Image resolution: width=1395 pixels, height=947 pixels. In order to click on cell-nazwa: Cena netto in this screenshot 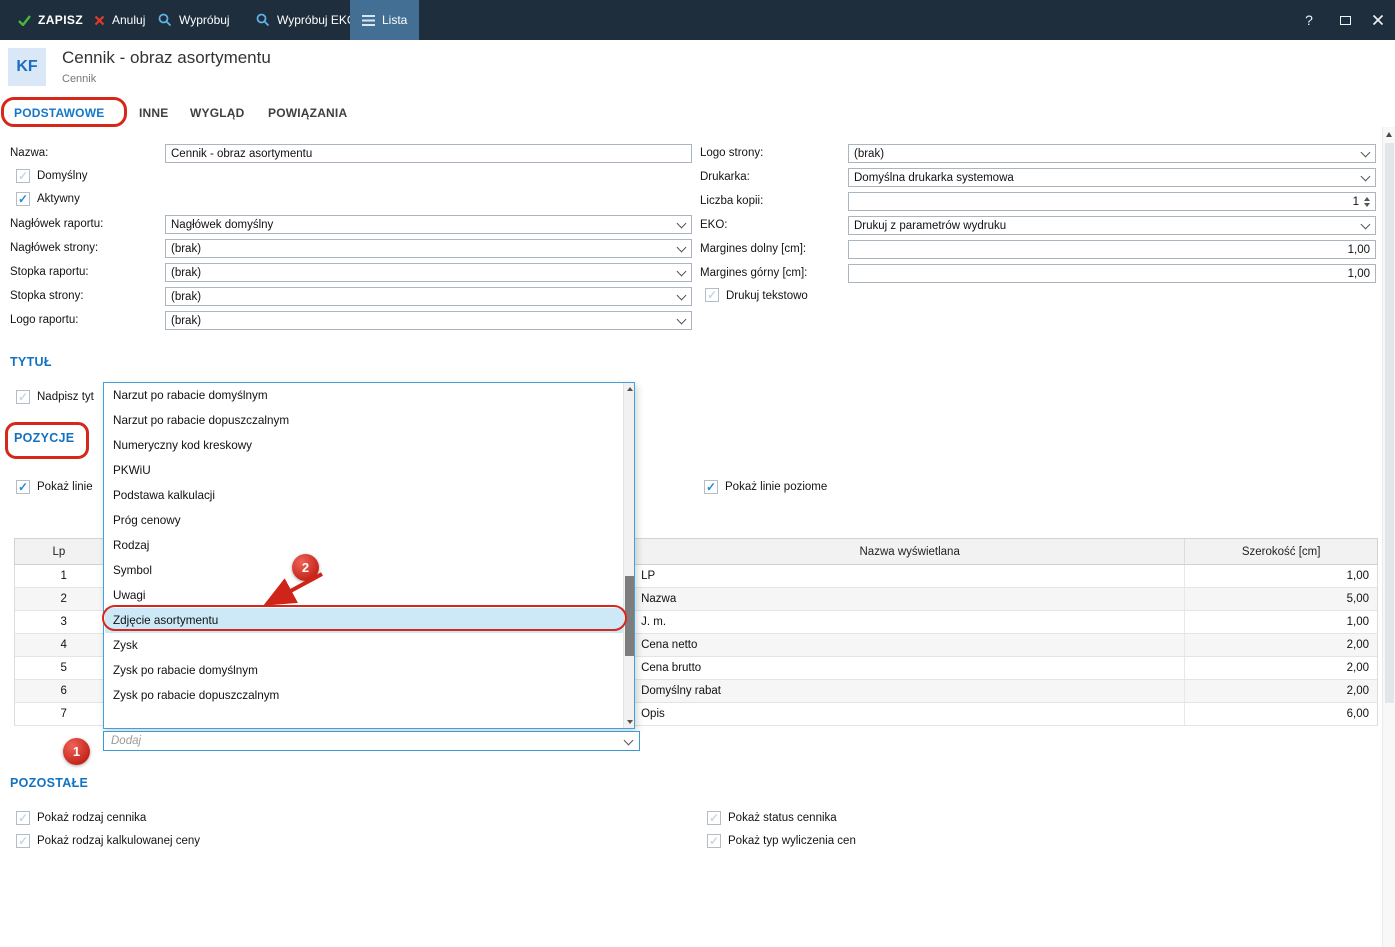, I will do `click(910, 645)`.